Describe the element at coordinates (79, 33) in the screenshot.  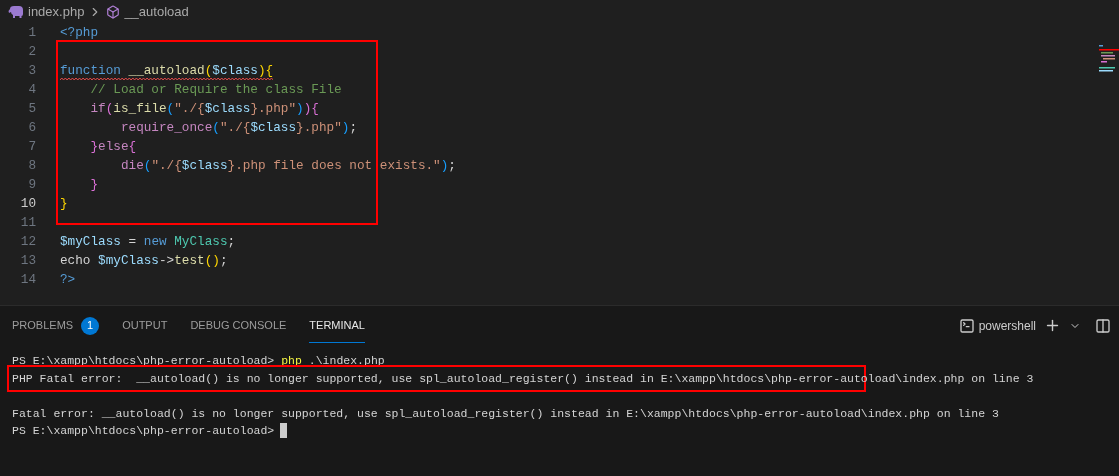
I see `code-line: <?php` at that location.